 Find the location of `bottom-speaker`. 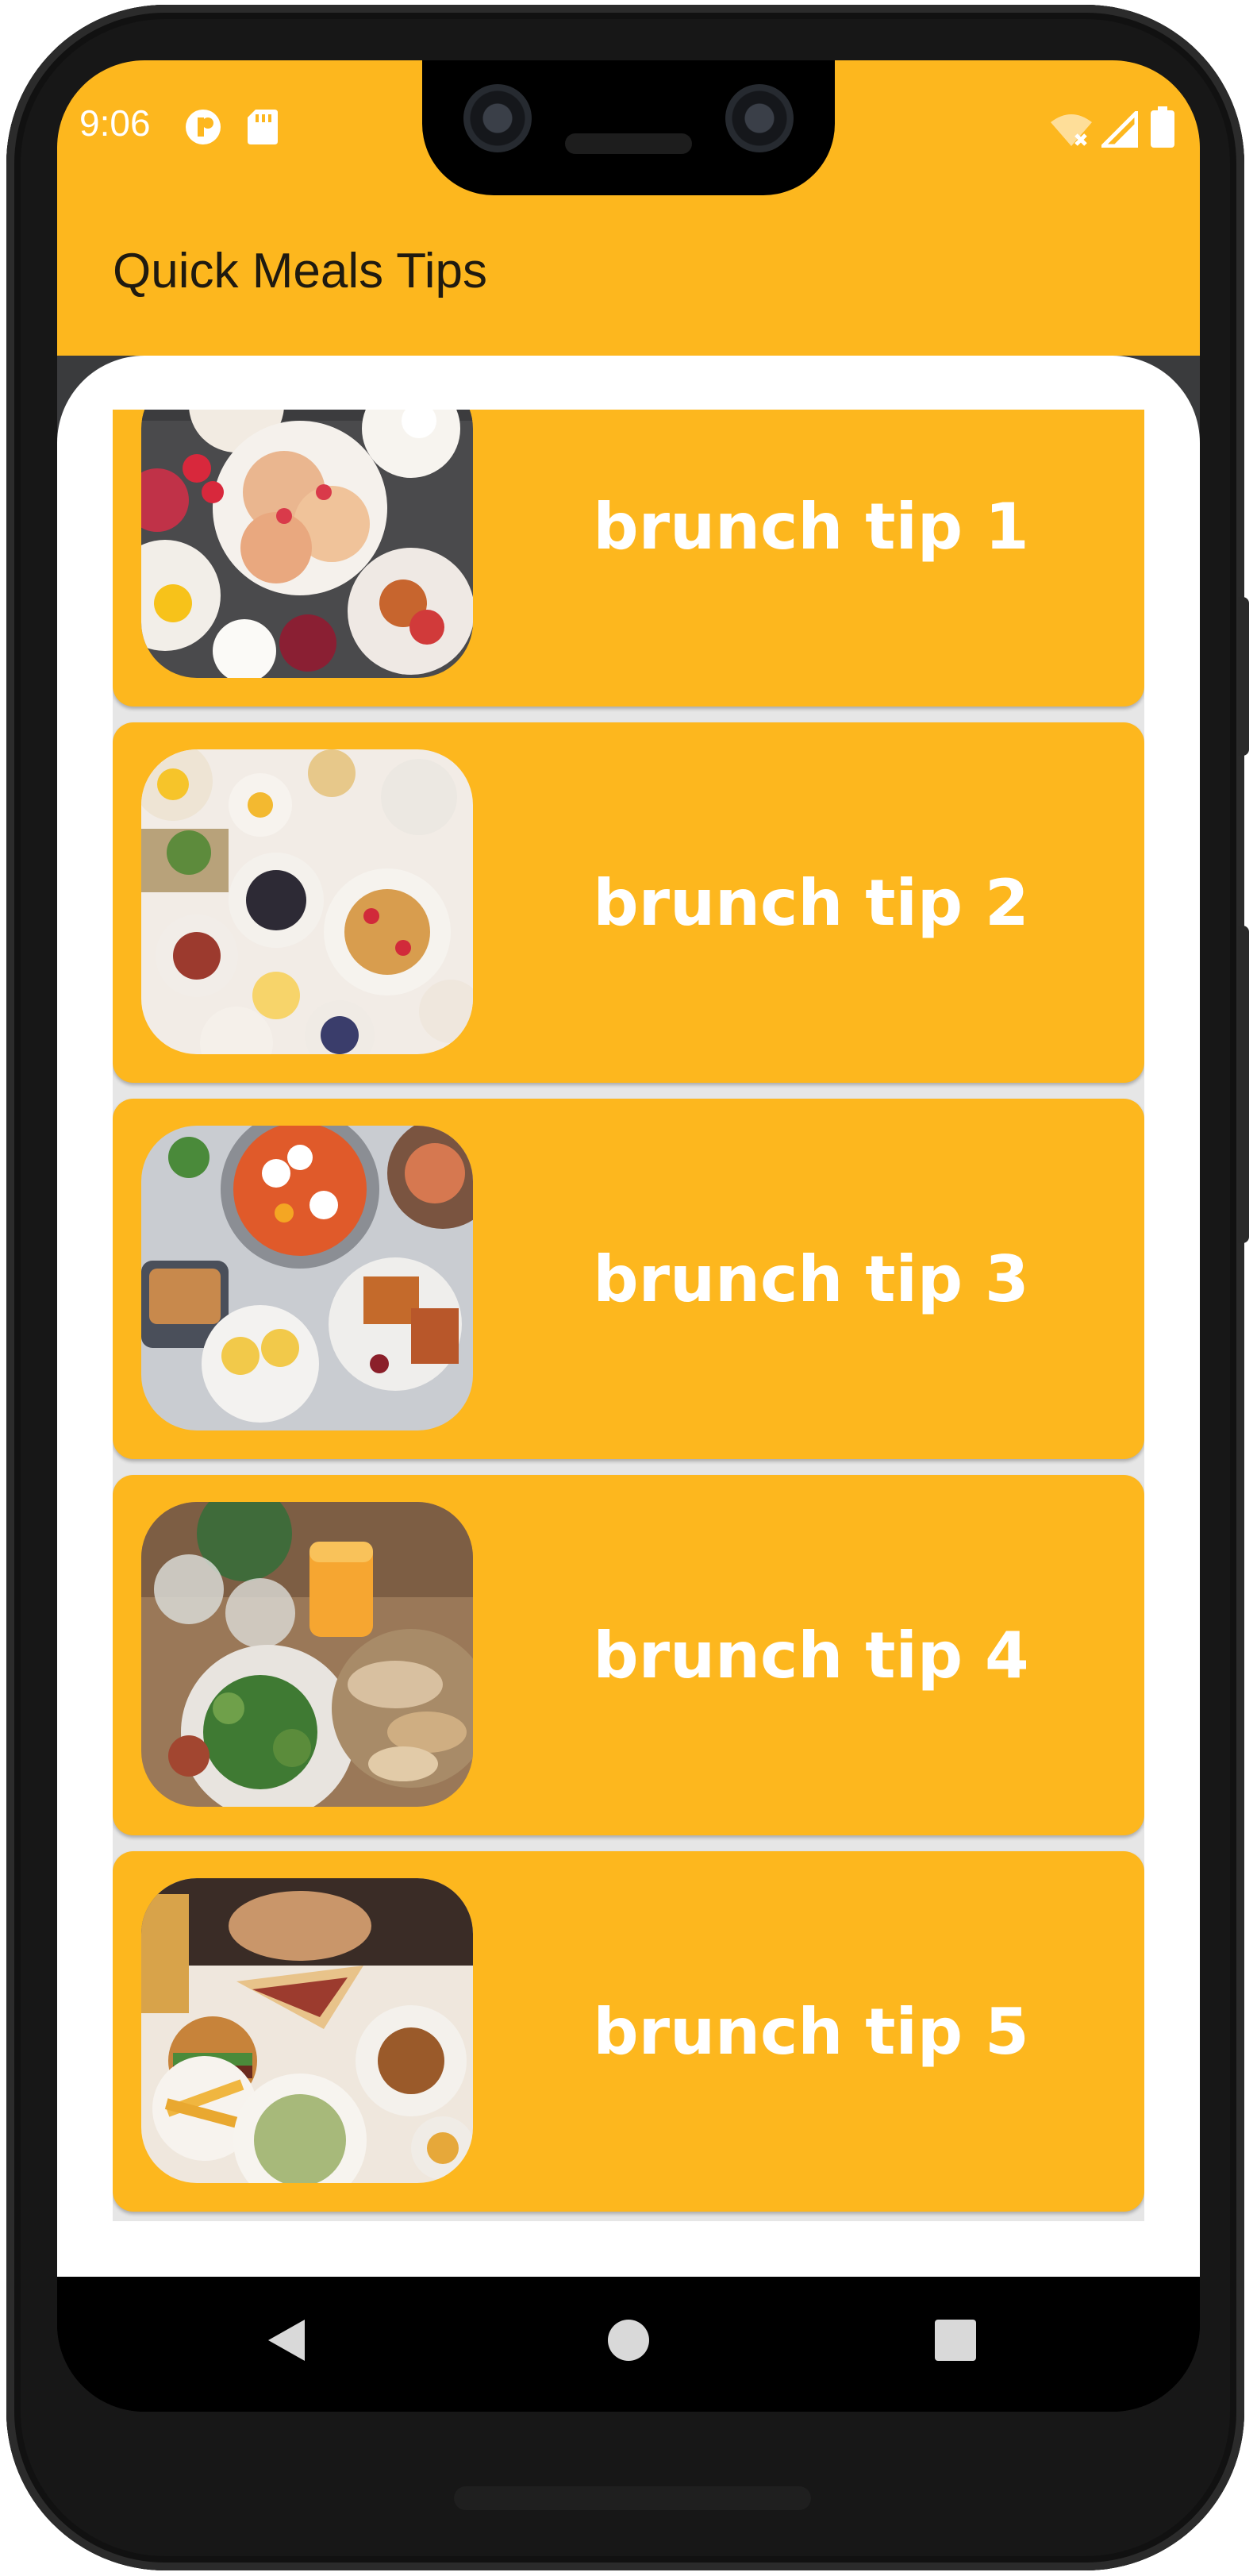

bottom-speaker is located at coordinates (632, 2498).